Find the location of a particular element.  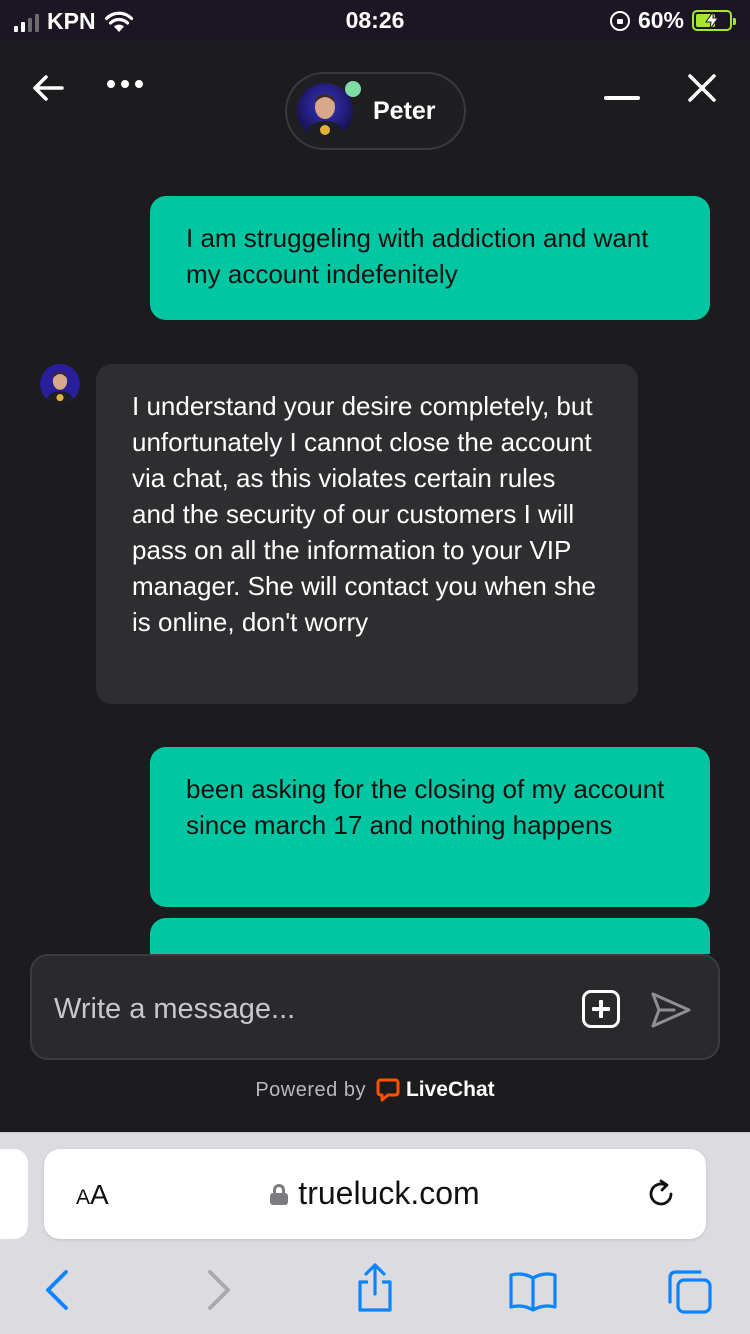

livechat-brand: LiveChat is located at coordinates (435, 1090).